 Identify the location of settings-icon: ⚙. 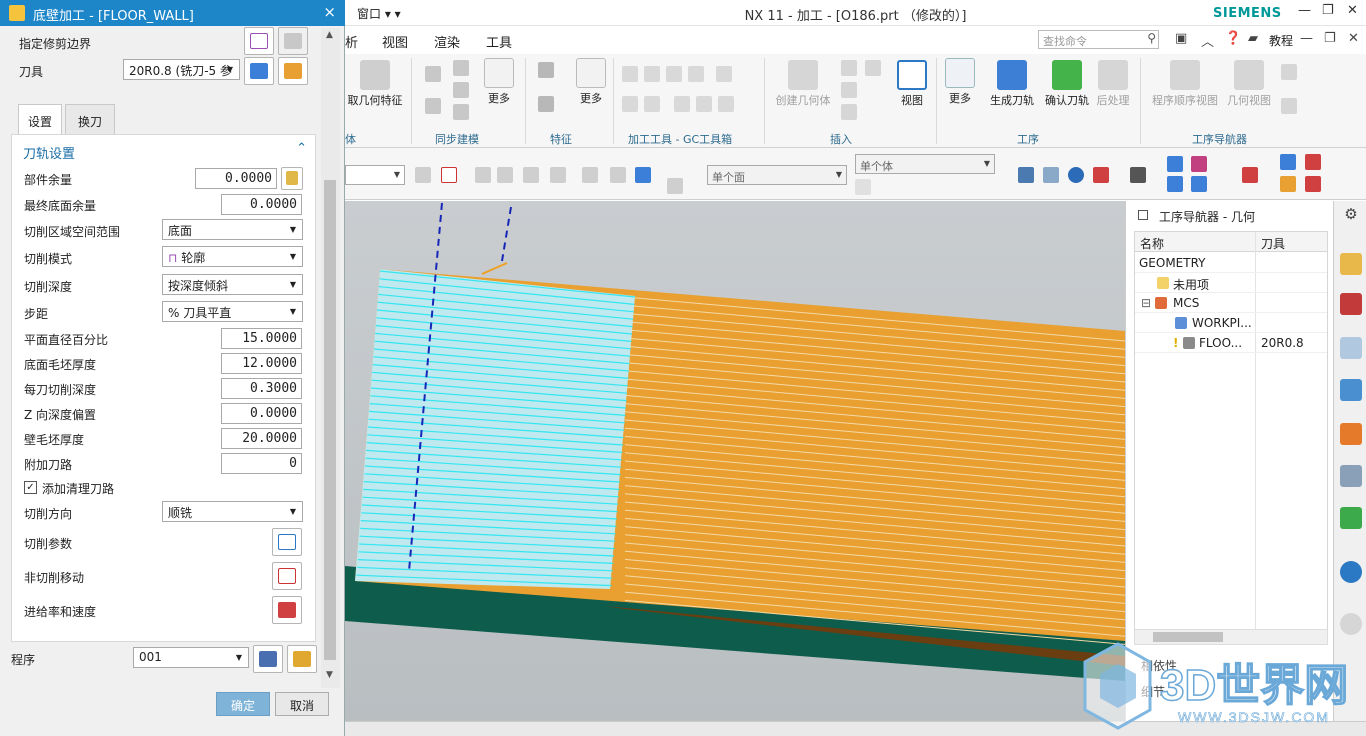
(1351, 216).